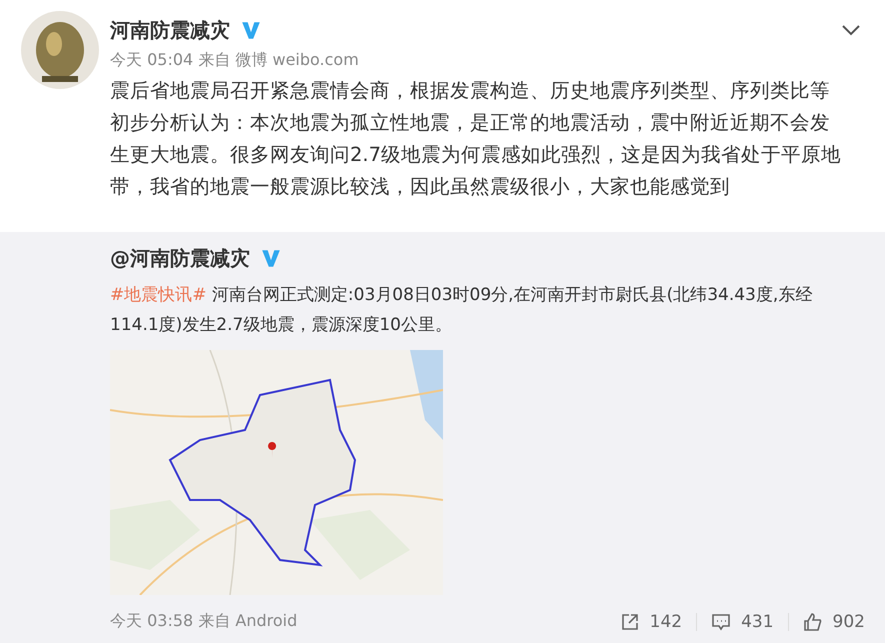 Image resolution: width=885 pixels, height=643 pixels. What do you see at coordinates (833, 622) in the screenshot?
I see `action-button: 902` at bounding box center [833, 622].